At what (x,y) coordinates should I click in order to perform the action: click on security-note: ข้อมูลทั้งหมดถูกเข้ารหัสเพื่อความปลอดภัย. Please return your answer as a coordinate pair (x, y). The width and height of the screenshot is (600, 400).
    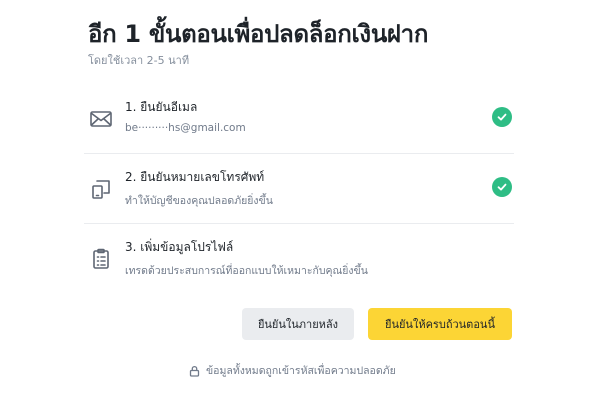
    Looking at the image, I should click on (292, 370).